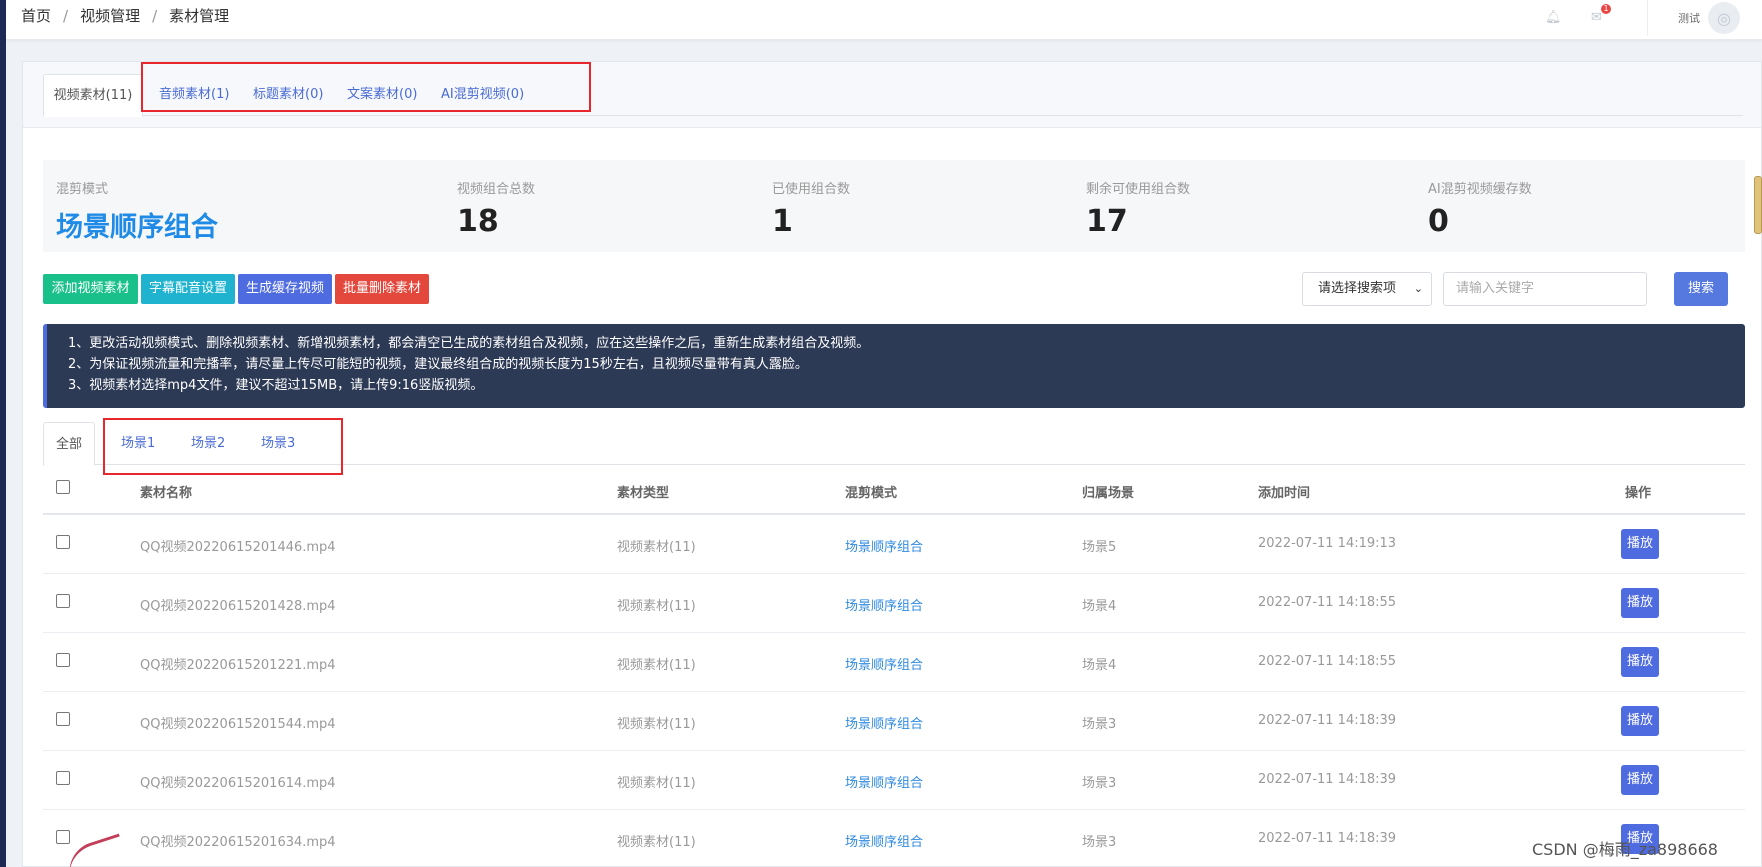  I want to click on scene-tab-2: 场景2, so click(208, 443).